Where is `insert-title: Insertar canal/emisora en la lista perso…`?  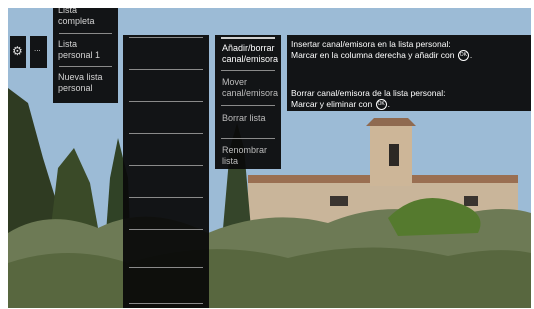
insert-title: Insertar canal/emisora en la lista perso… is located at coordinates (371, 44).